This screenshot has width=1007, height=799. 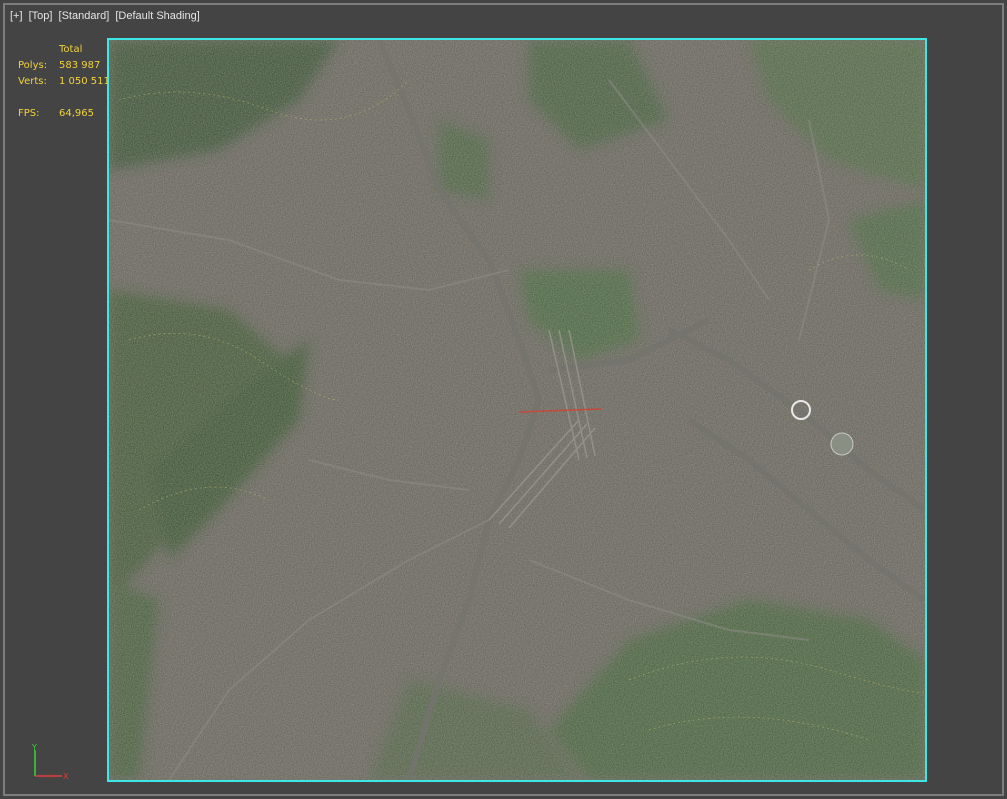 What do you see at coordinates (29, 113) in the screenshot?
I see `fps-label: FPS:` at bounding box center [29, 113].